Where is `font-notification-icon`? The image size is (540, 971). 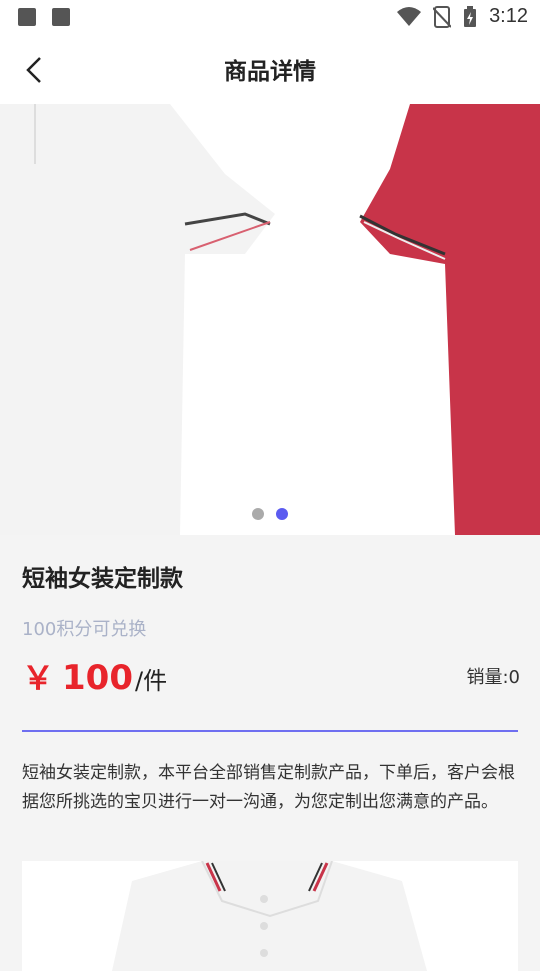 font-notification-icon is located at coordinates (61, 17).